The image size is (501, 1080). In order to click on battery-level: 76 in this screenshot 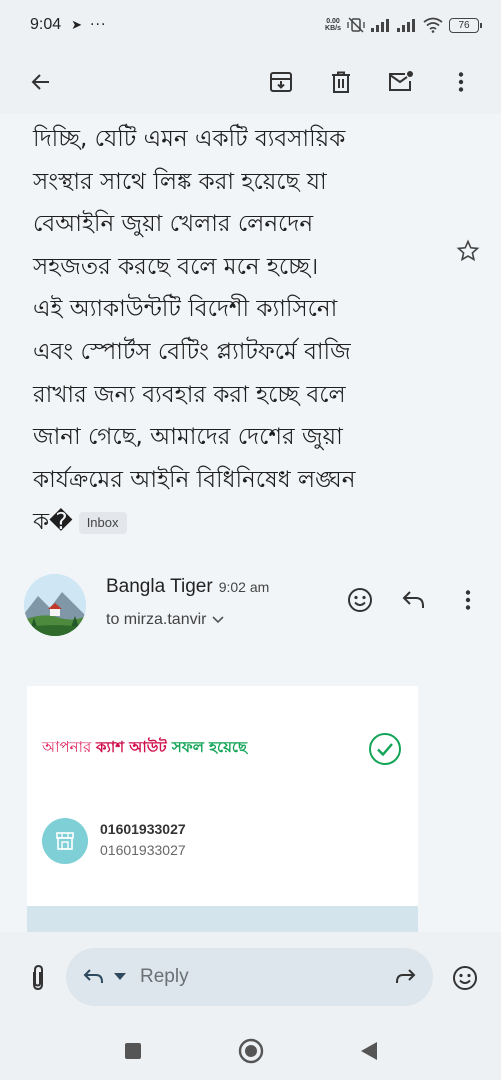, I will do `click(464, 25)`.